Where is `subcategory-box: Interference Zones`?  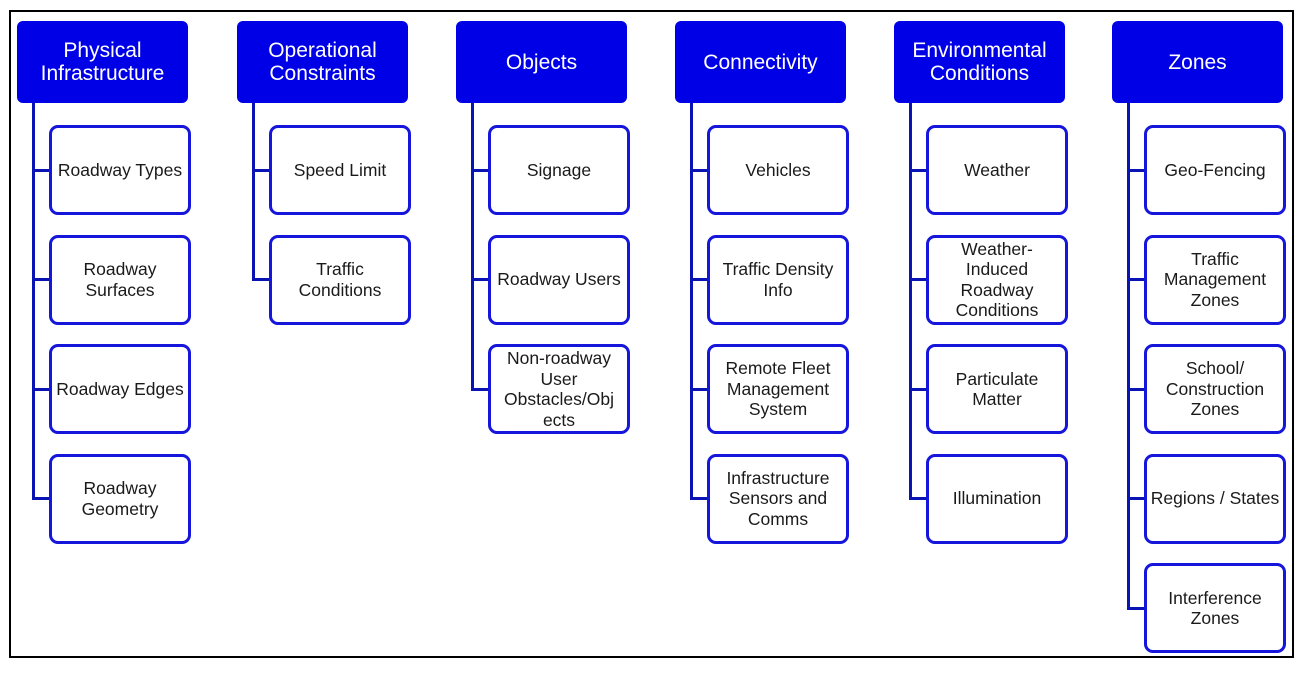
subcategory-box: Interference Zones is located at coordinates (1215, 608).